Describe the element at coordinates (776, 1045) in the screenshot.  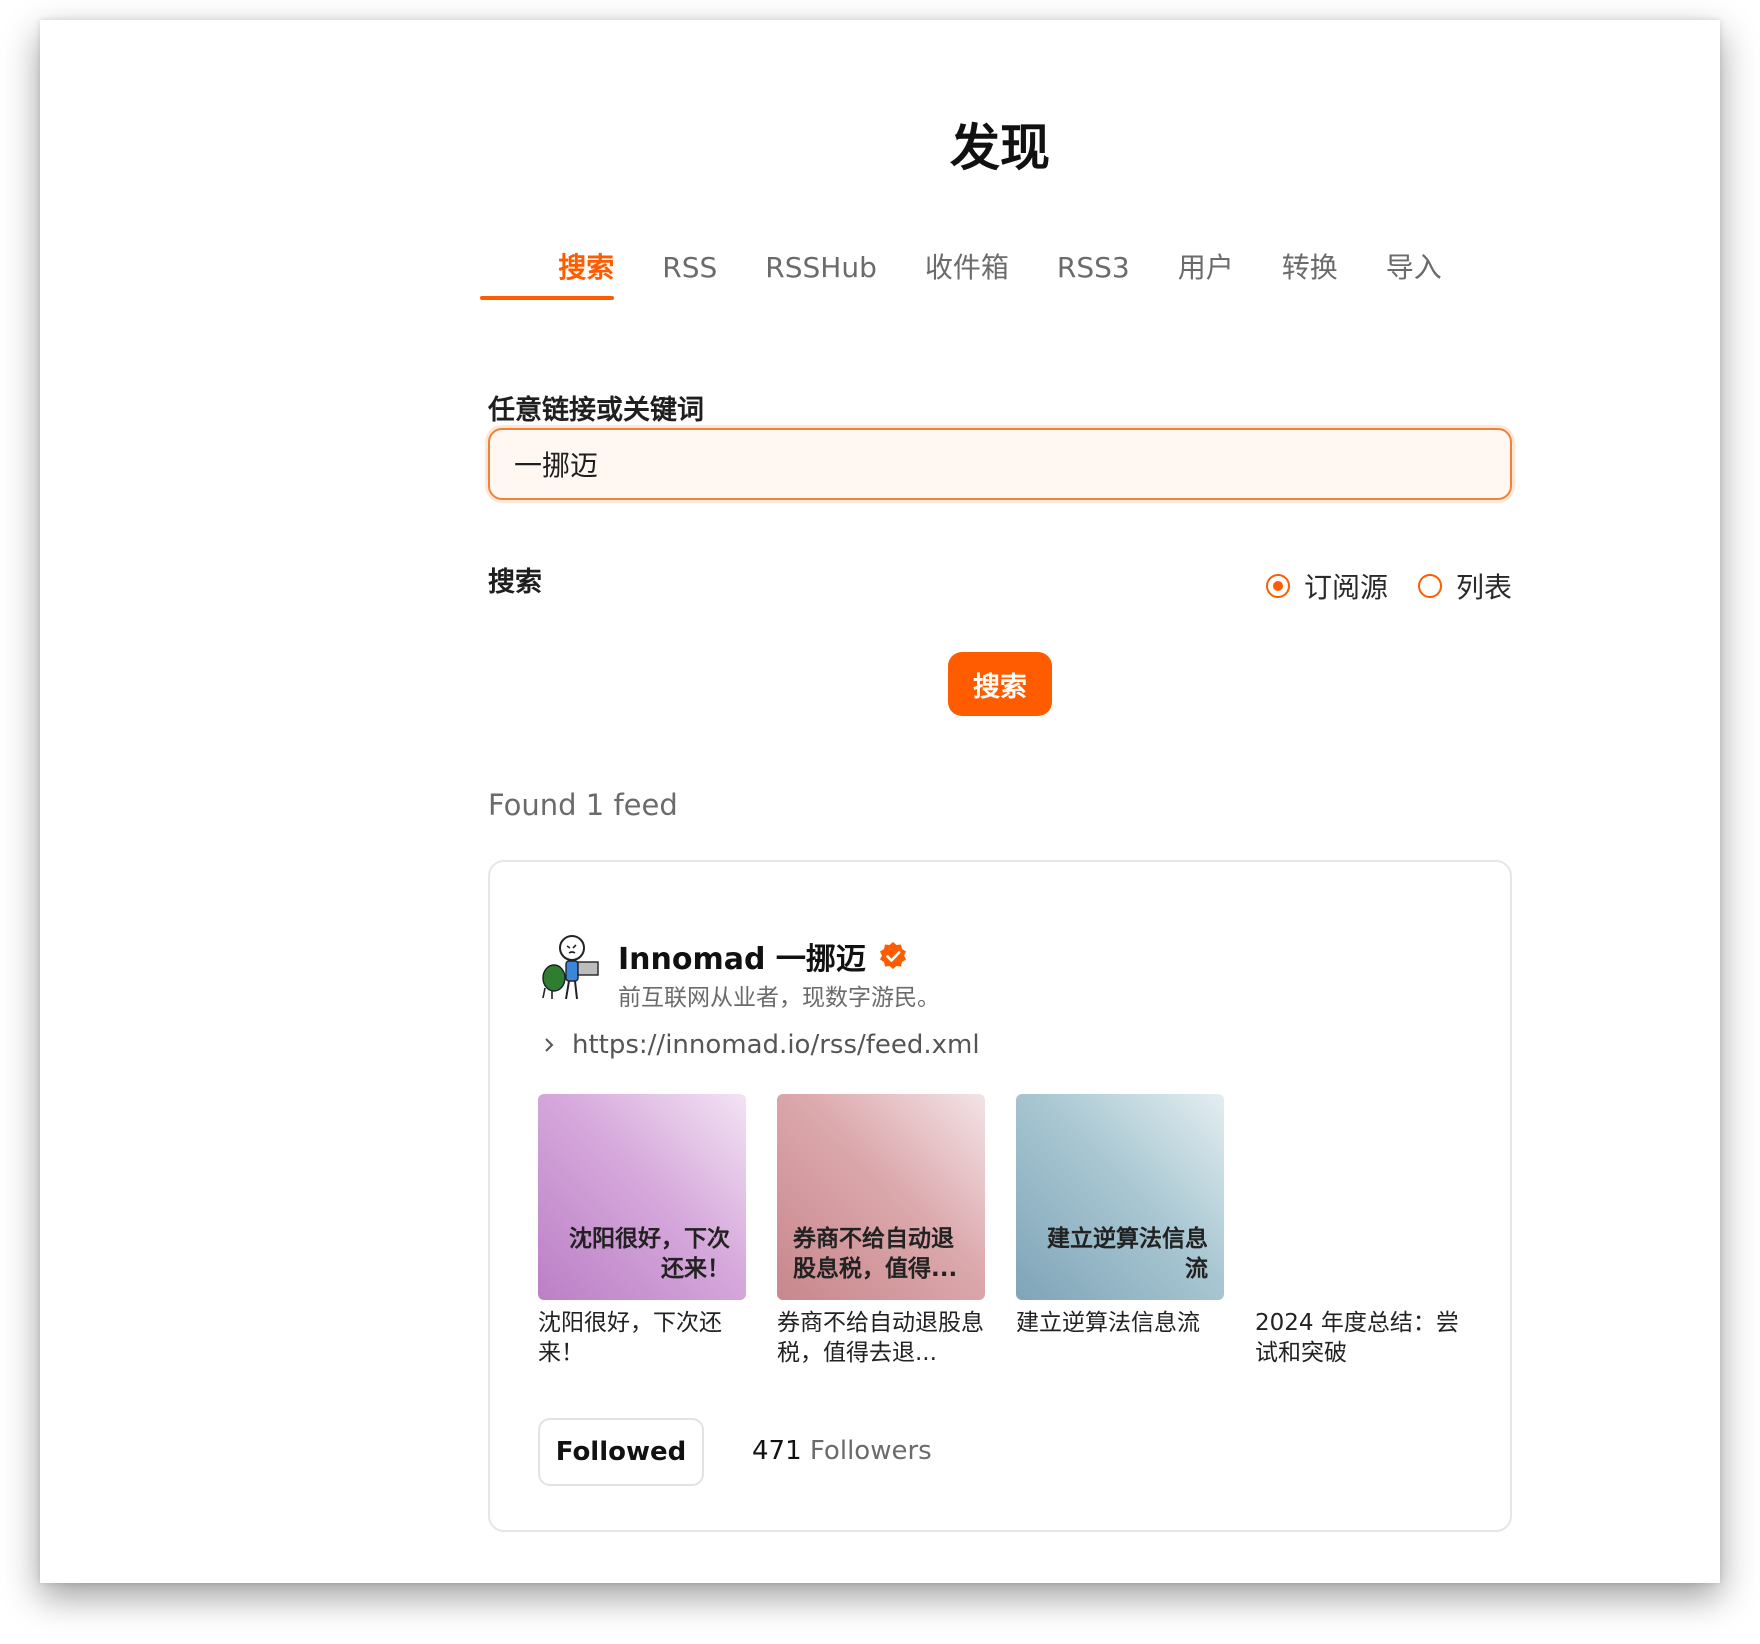
I see `feed-url-text: https://innomad.io/rss/feed.xml` at that location.